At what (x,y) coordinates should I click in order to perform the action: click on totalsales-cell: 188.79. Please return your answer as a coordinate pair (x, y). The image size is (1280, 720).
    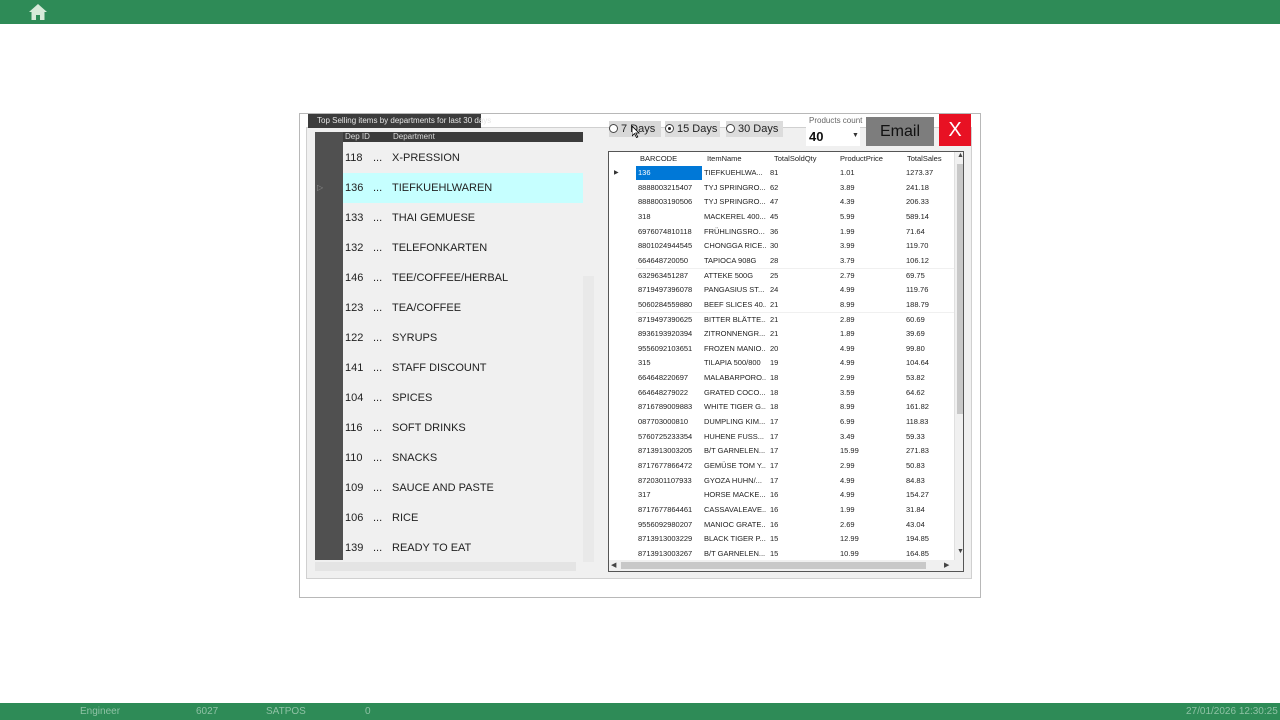
    Looking at the image, I should click on (930, 305).